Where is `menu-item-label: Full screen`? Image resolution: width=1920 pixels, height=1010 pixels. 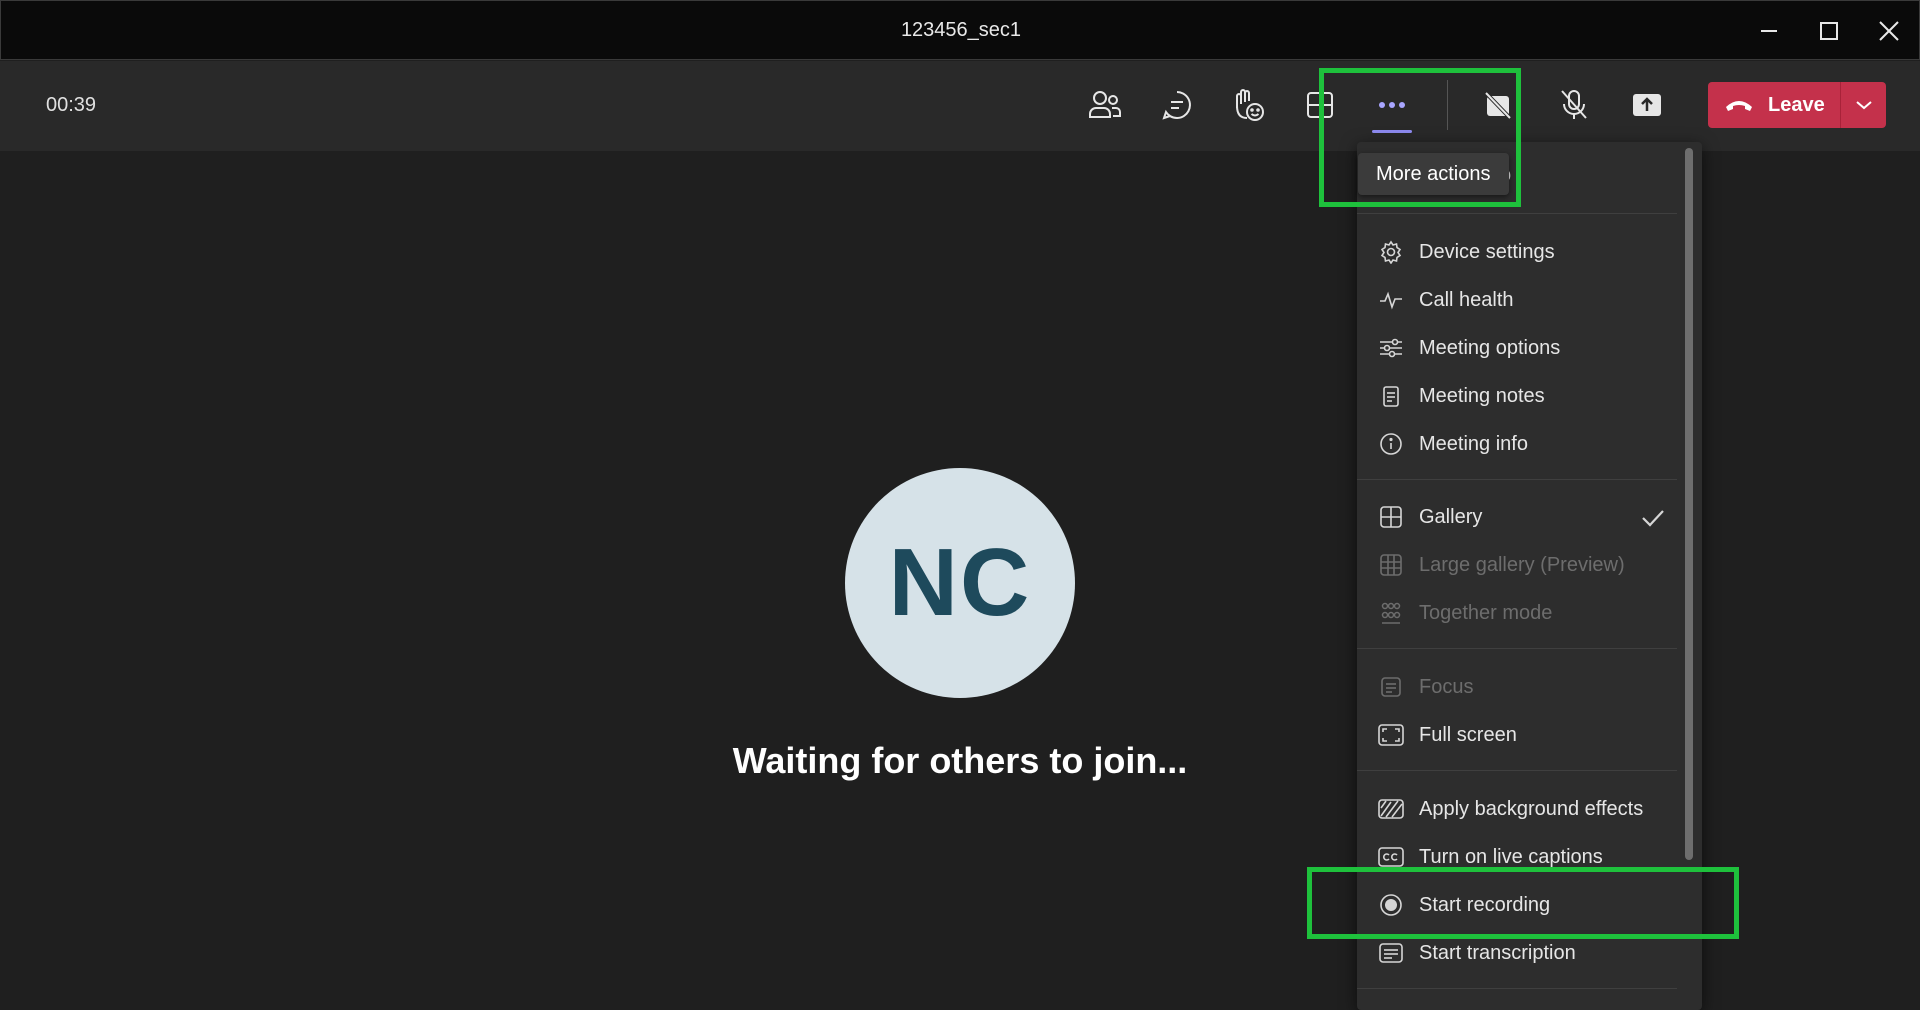 menu-item-label: Full screen is located at coordinates (1468, 734).